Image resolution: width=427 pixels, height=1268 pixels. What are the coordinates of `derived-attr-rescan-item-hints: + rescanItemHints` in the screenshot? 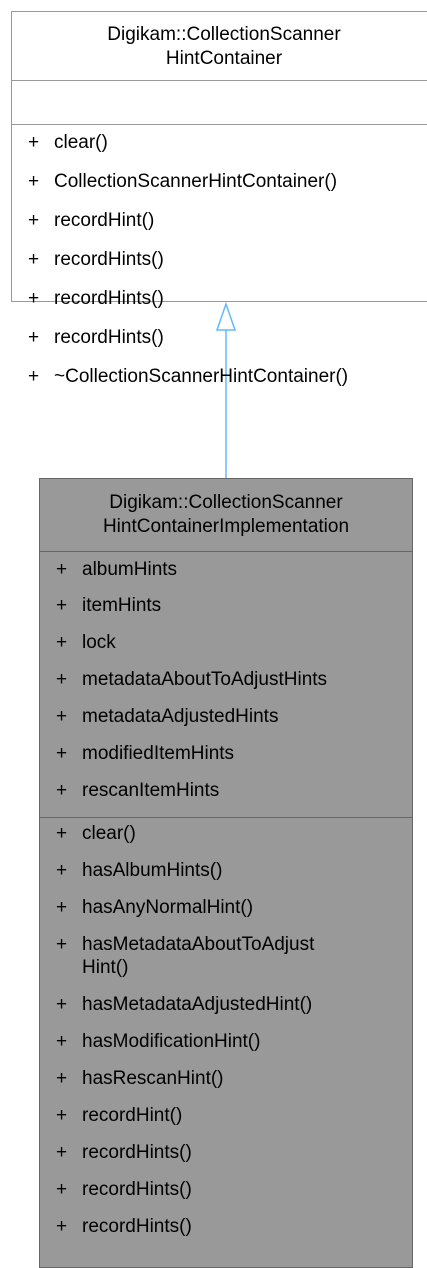 It's located at (137, 790).